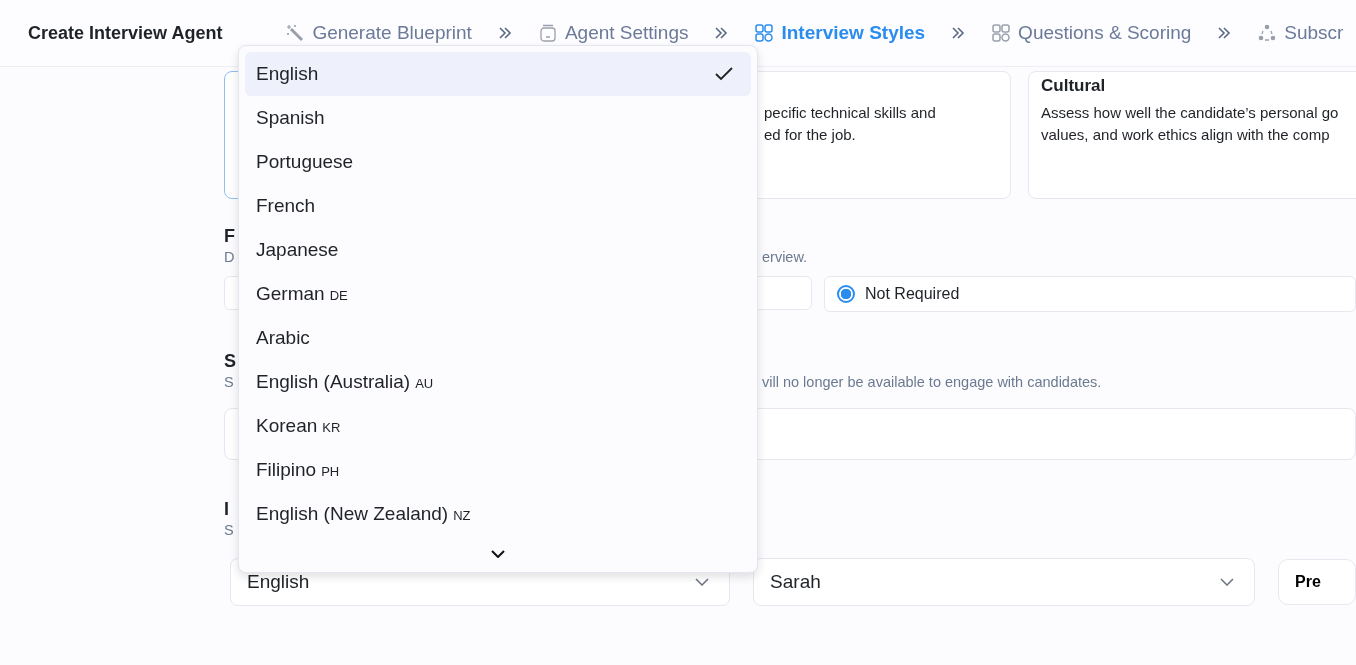 The width and height of the screenshot is (1356, 665). Describe the element at coordinates (1267, 33) in the screenshot. I see `nodes-icon` at that location.